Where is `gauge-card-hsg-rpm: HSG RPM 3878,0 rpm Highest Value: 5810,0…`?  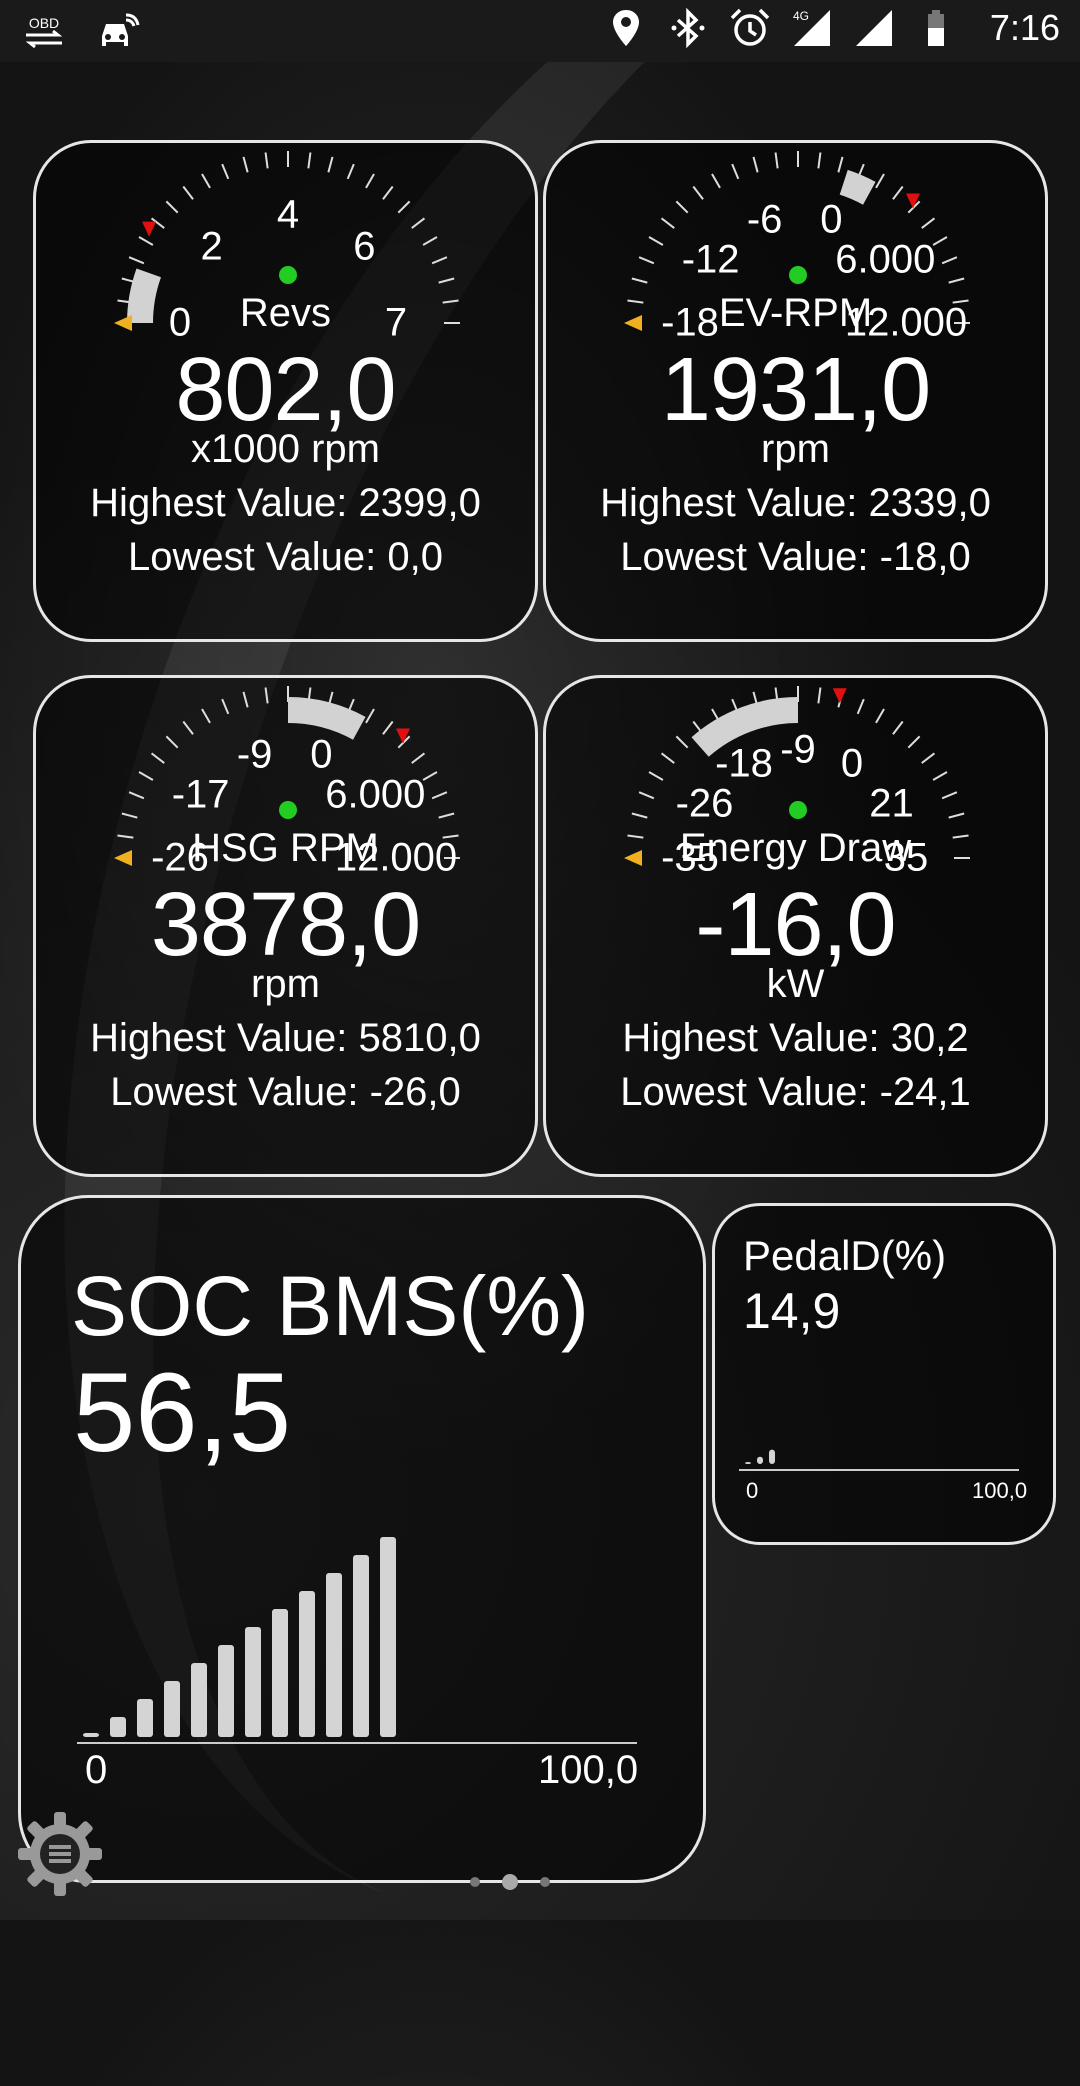 gauge-card-hsg-rpm: HSG RPM 3878,0 rpm Highest Value: 5810,0… is located at coordinates (285, 926).